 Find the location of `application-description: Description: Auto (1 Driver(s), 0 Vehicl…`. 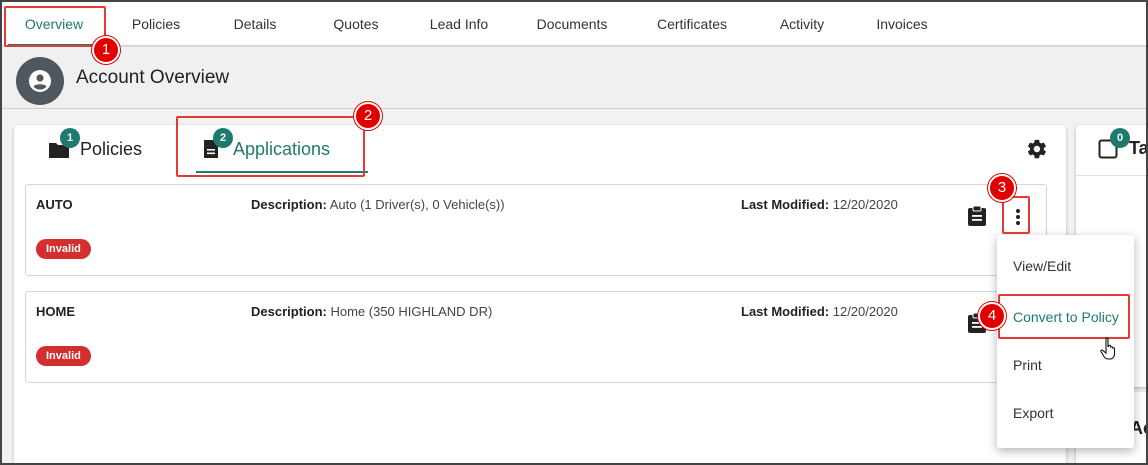

application-description: Description: Auto (1 Driver(s), 0 Vehicl… is located at coordinates (378, 204).